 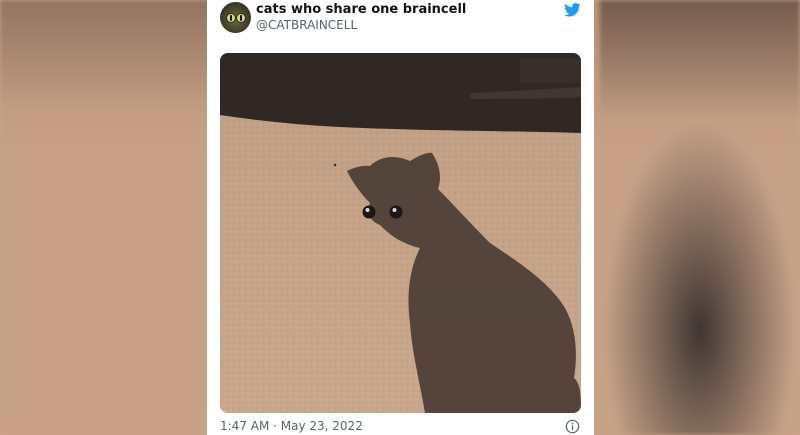 I want to click on user-handle: @CATBRAINCELL, so click(x=306, y=25).